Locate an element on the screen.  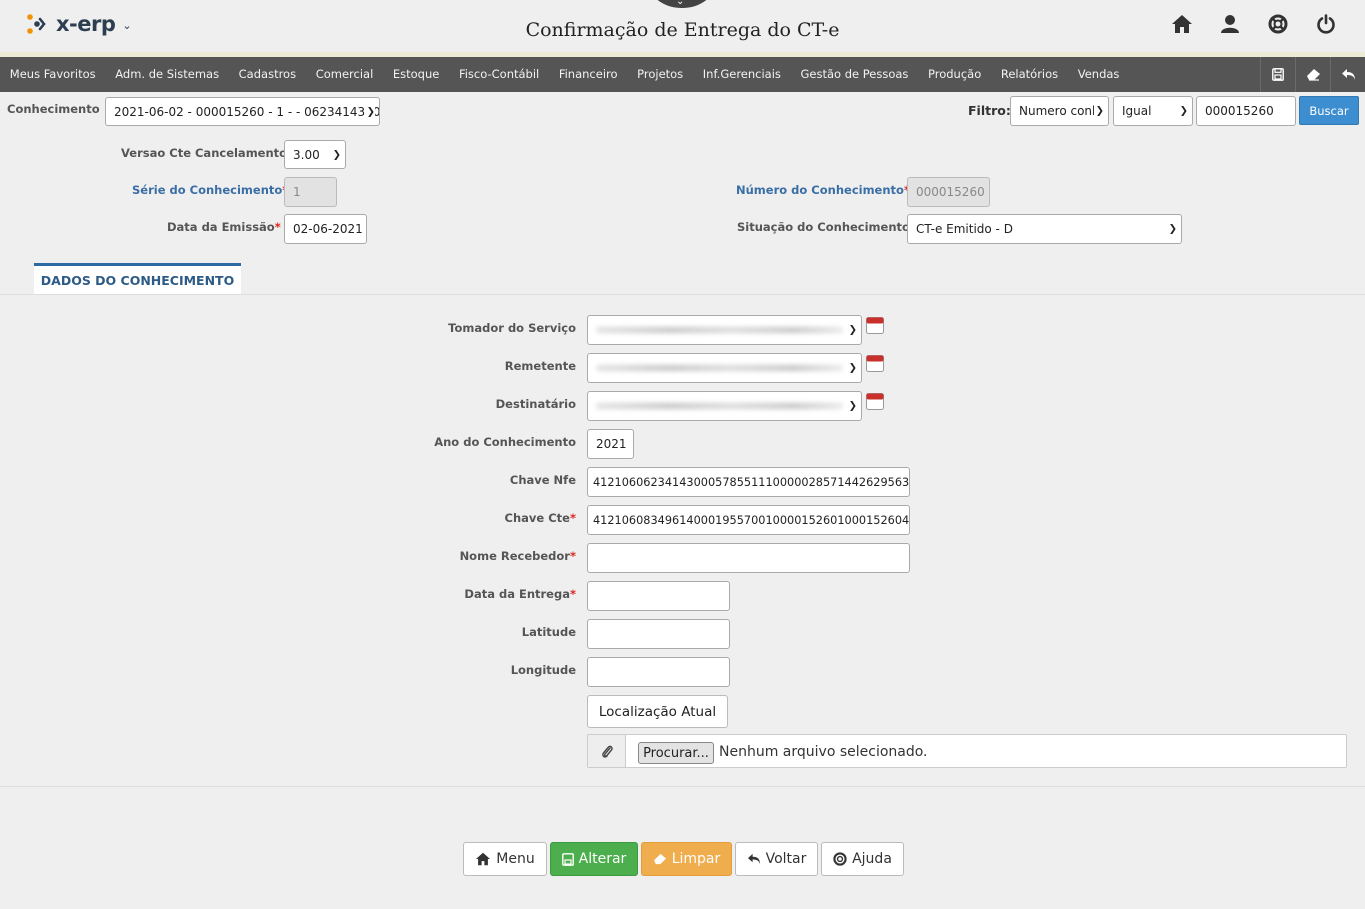
alterar-button: Alterar is located at coordinates (594, 859).